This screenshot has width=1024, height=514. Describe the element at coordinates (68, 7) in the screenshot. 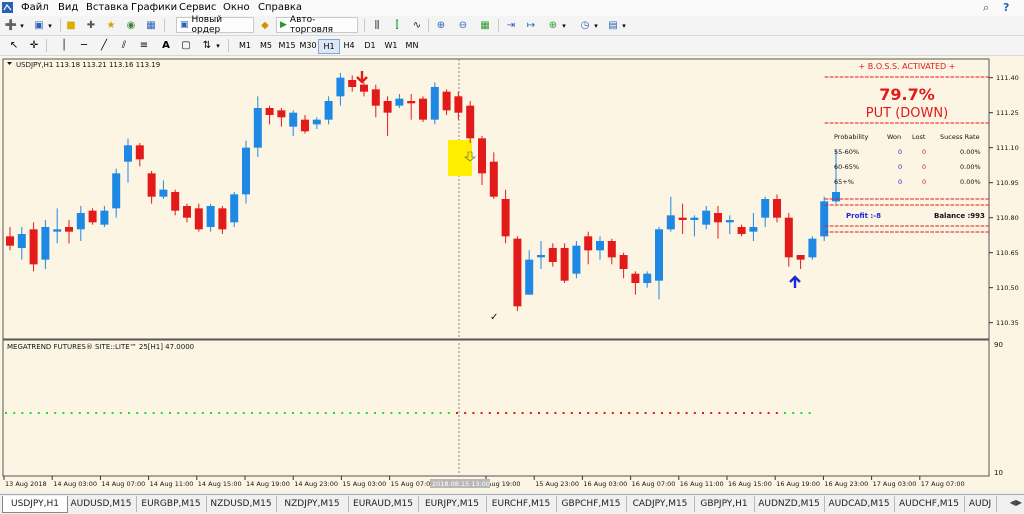

I see `menu-view: Вид` at that location.